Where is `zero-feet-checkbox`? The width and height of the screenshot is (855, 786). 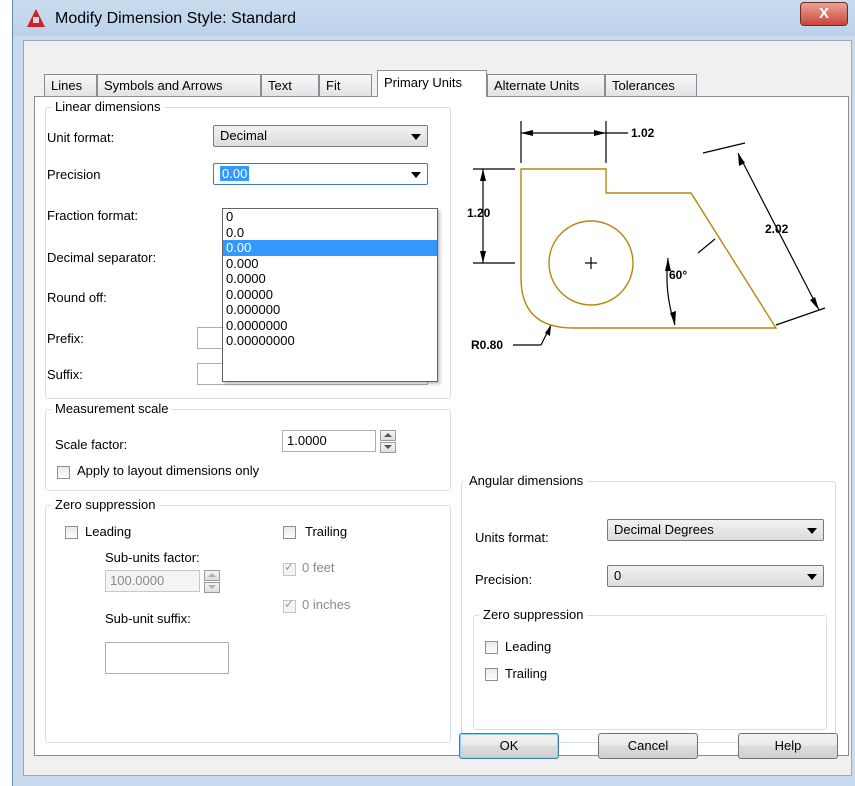
zero-feet-checkbox is located at coordinates (289, 568).